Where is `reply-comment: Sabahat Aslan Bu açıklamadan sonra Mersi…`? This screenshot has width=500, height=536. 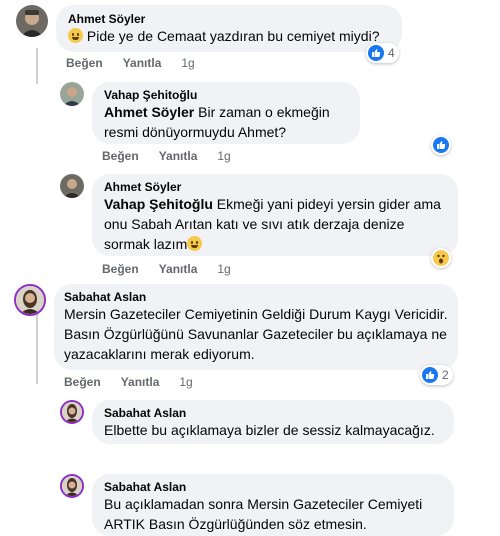 reply-comment: Sabahat Aslan Bu açıklamadan sonra Mersi… is located at coordinates (250, 503).